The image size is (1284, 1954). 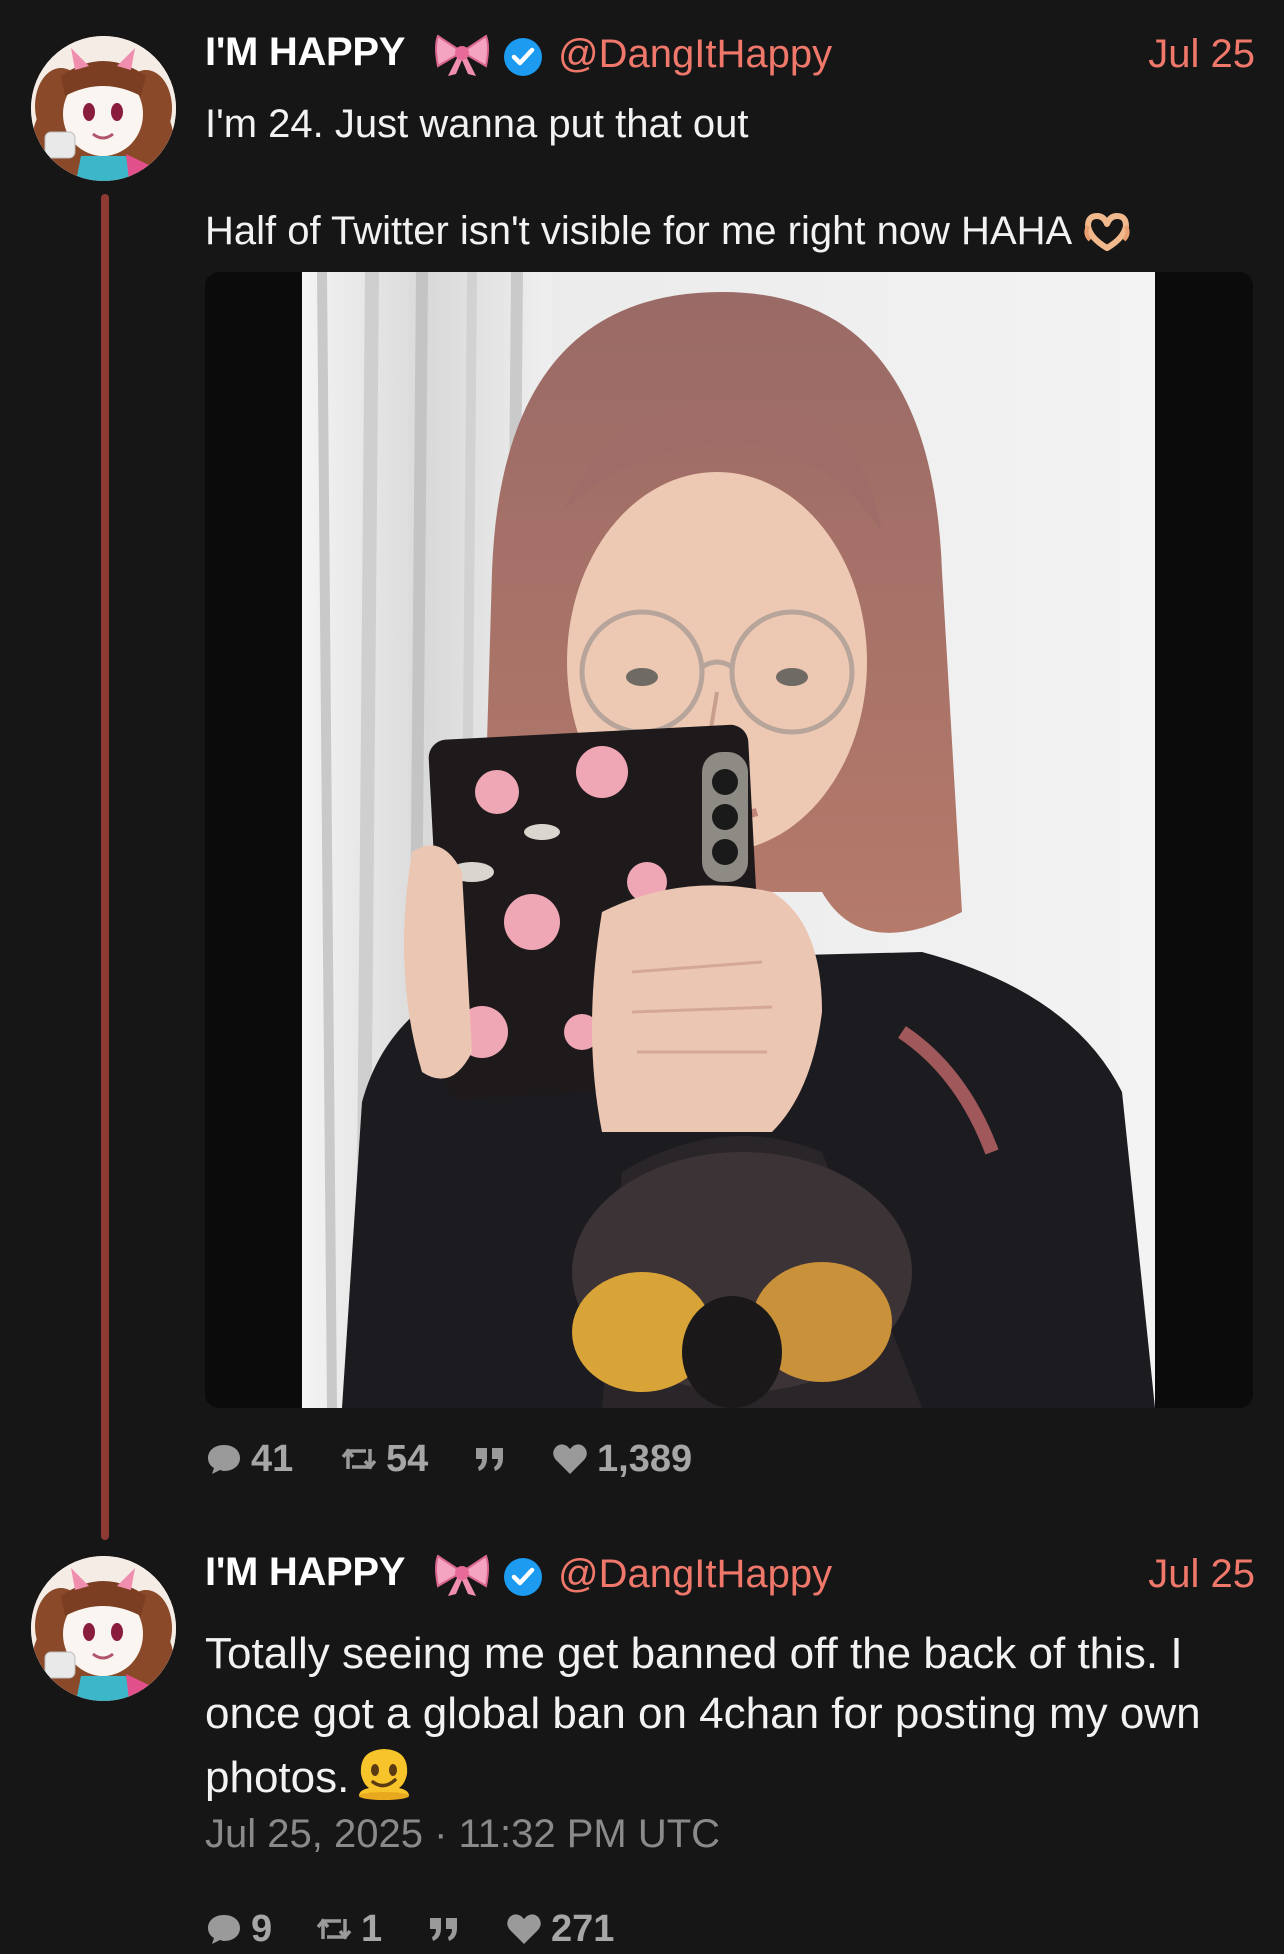 What do you see at coordinates (645, 1458) in the screenshot?
I see `like-count: 1,389` at bounding box center [645, 1458].